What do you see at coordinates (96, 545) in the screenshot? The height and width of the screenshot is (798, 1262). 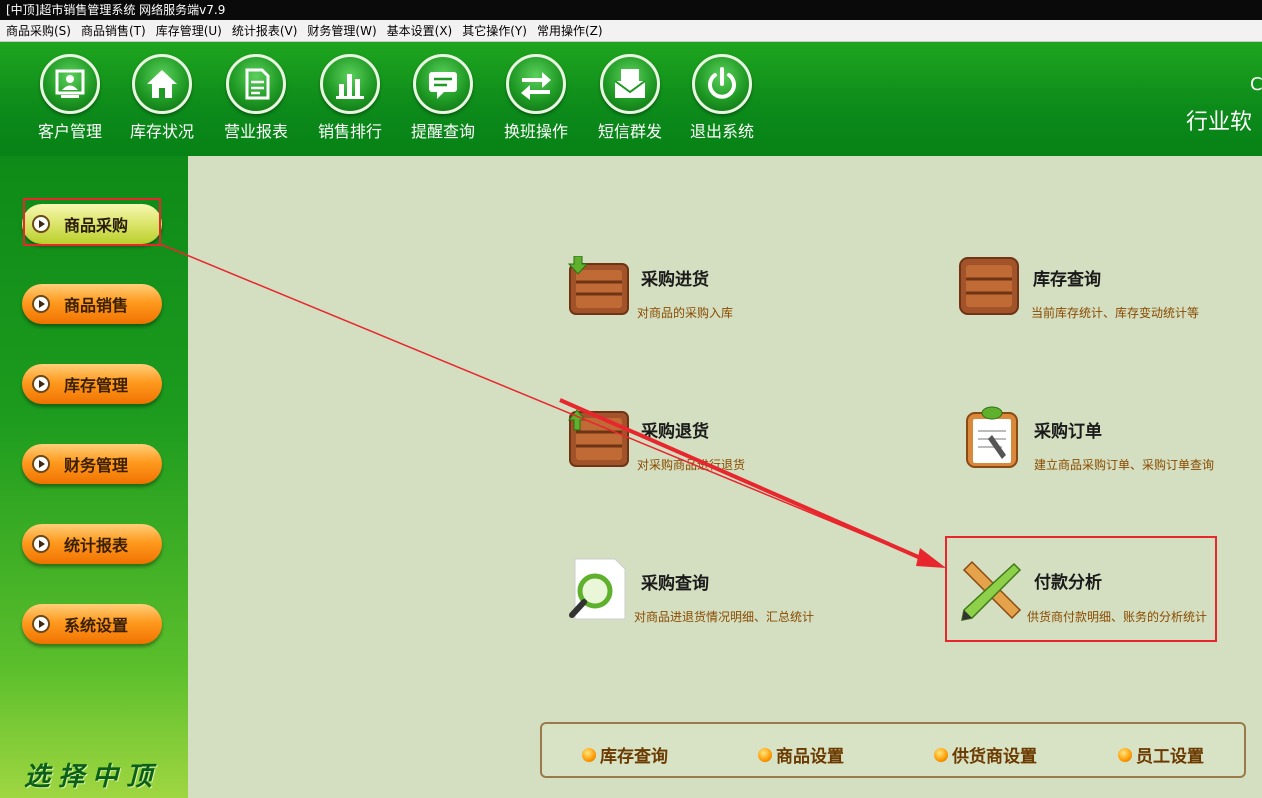 I see `sidebar-item-label: 统计报表` at bounding box center [96, 545].